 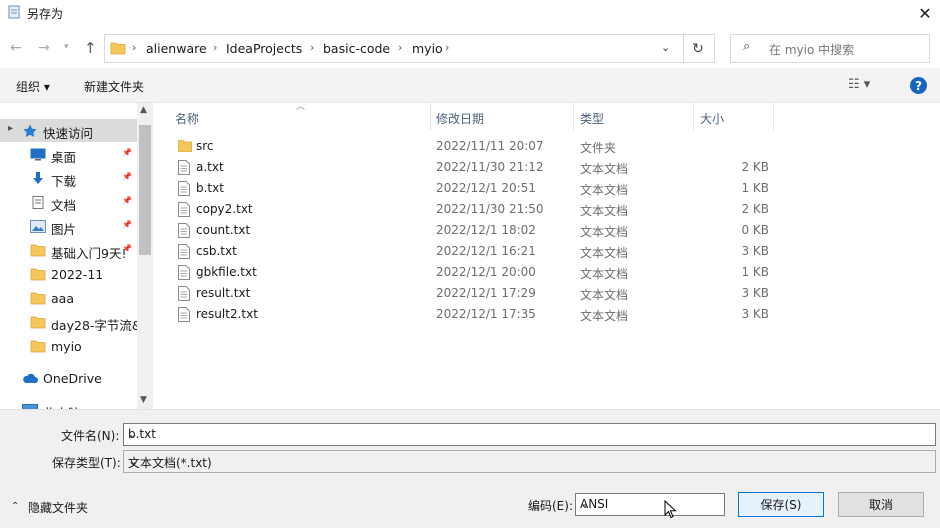 I want to click on nav-item-quick-access: 快速访问 ▸, so click(x=68, y=130).